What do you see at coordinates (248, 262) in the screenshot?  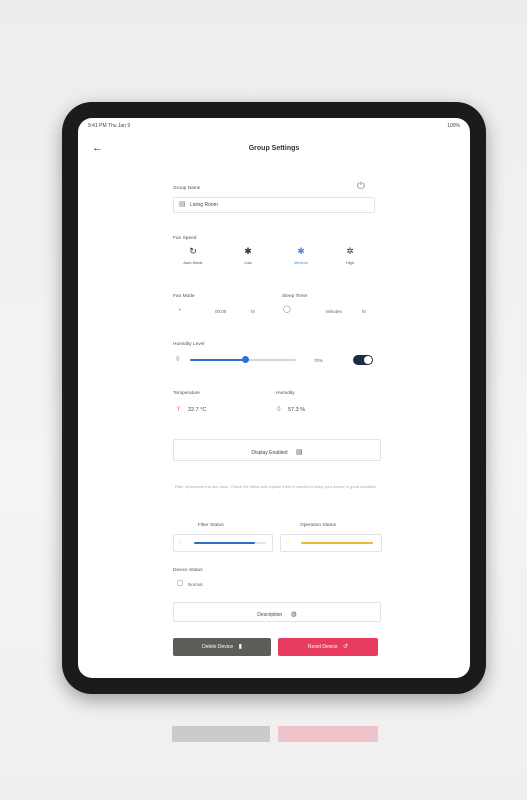 I see `fan-mode-label: Low` at bounding box center [248, 262].